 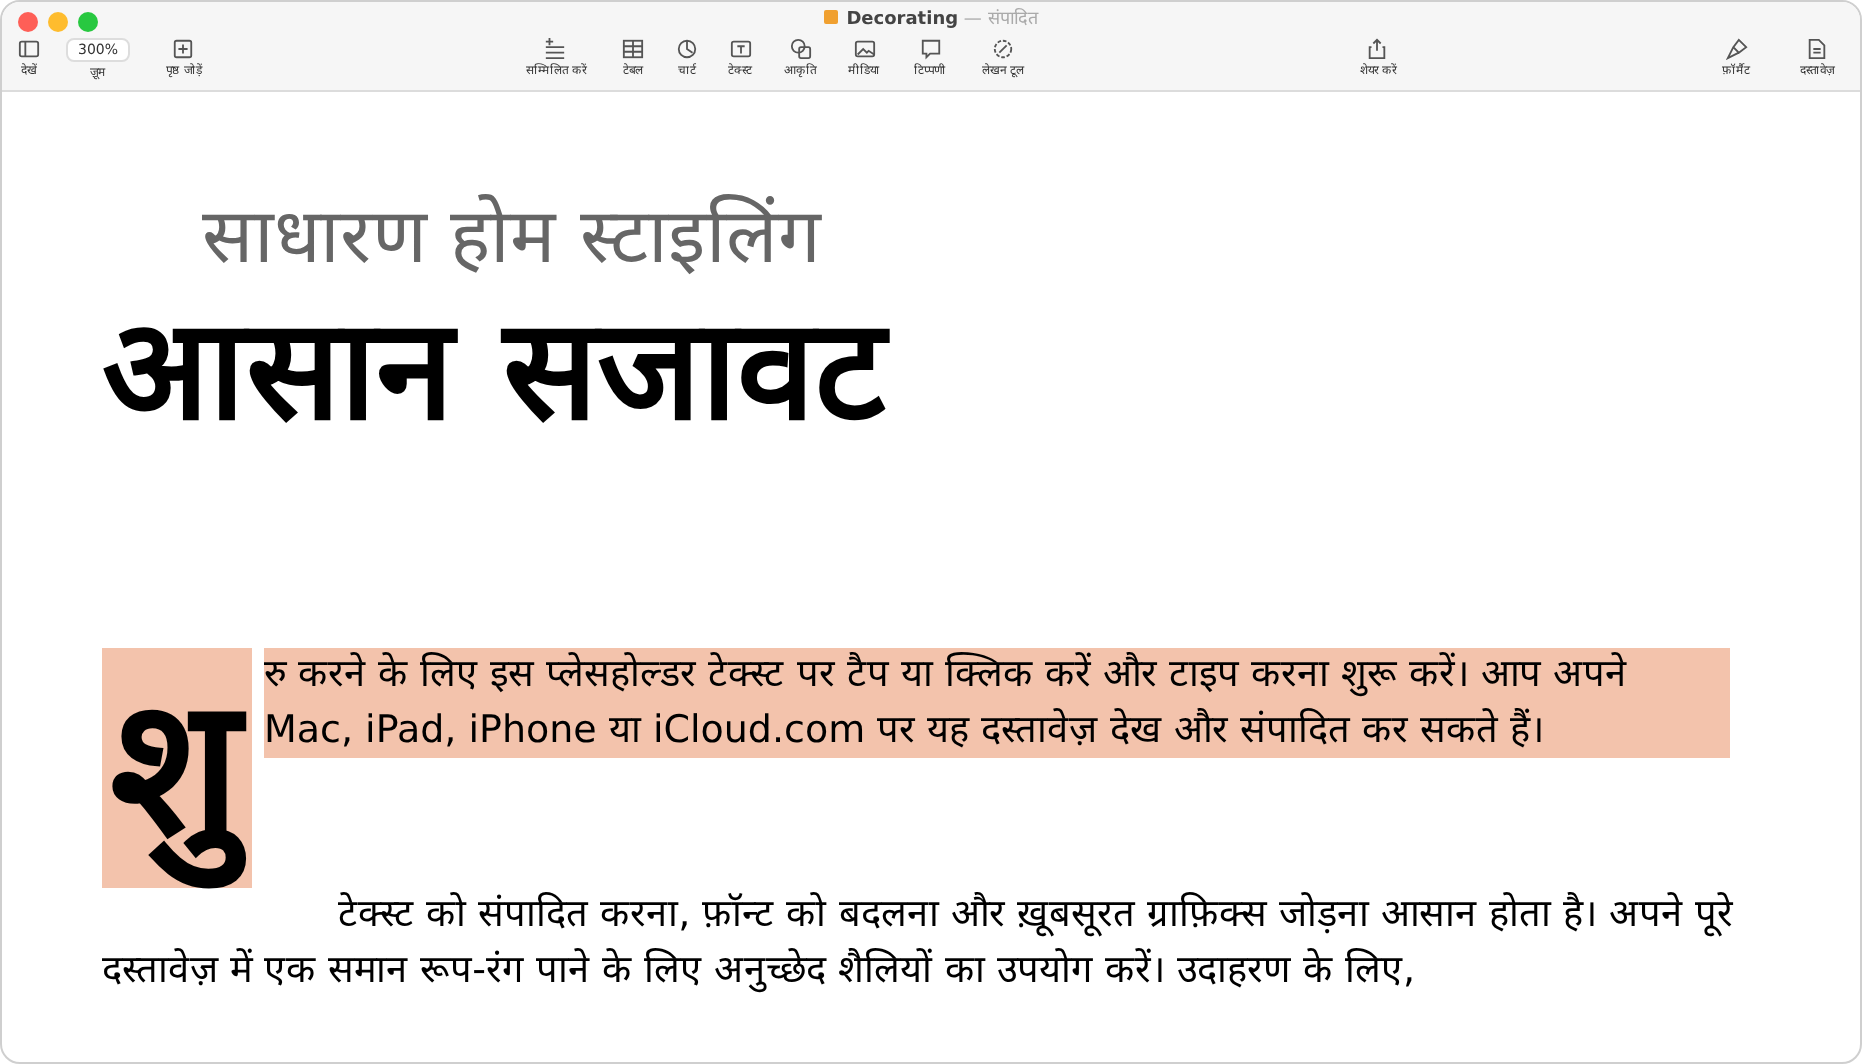 What do you see at coordinates (29, 49) in the screenshot?
I see `sidebar-icon` at bounding box center [29, 49].